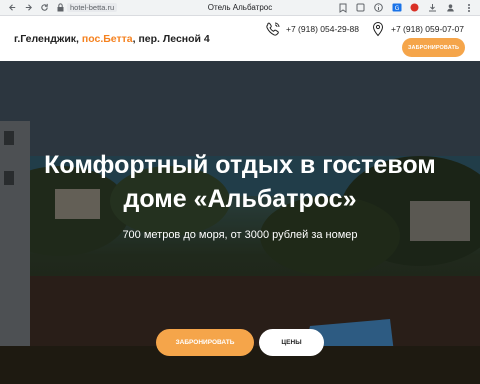  I want to click on info-icon, so click(378, 7).